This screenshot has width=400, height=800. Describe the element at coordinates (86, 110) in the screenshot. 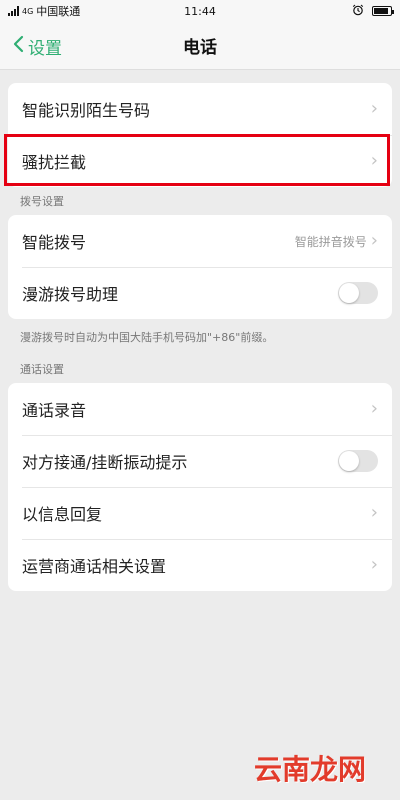

I see `row-label: 智能识别陌生号码` at that location.